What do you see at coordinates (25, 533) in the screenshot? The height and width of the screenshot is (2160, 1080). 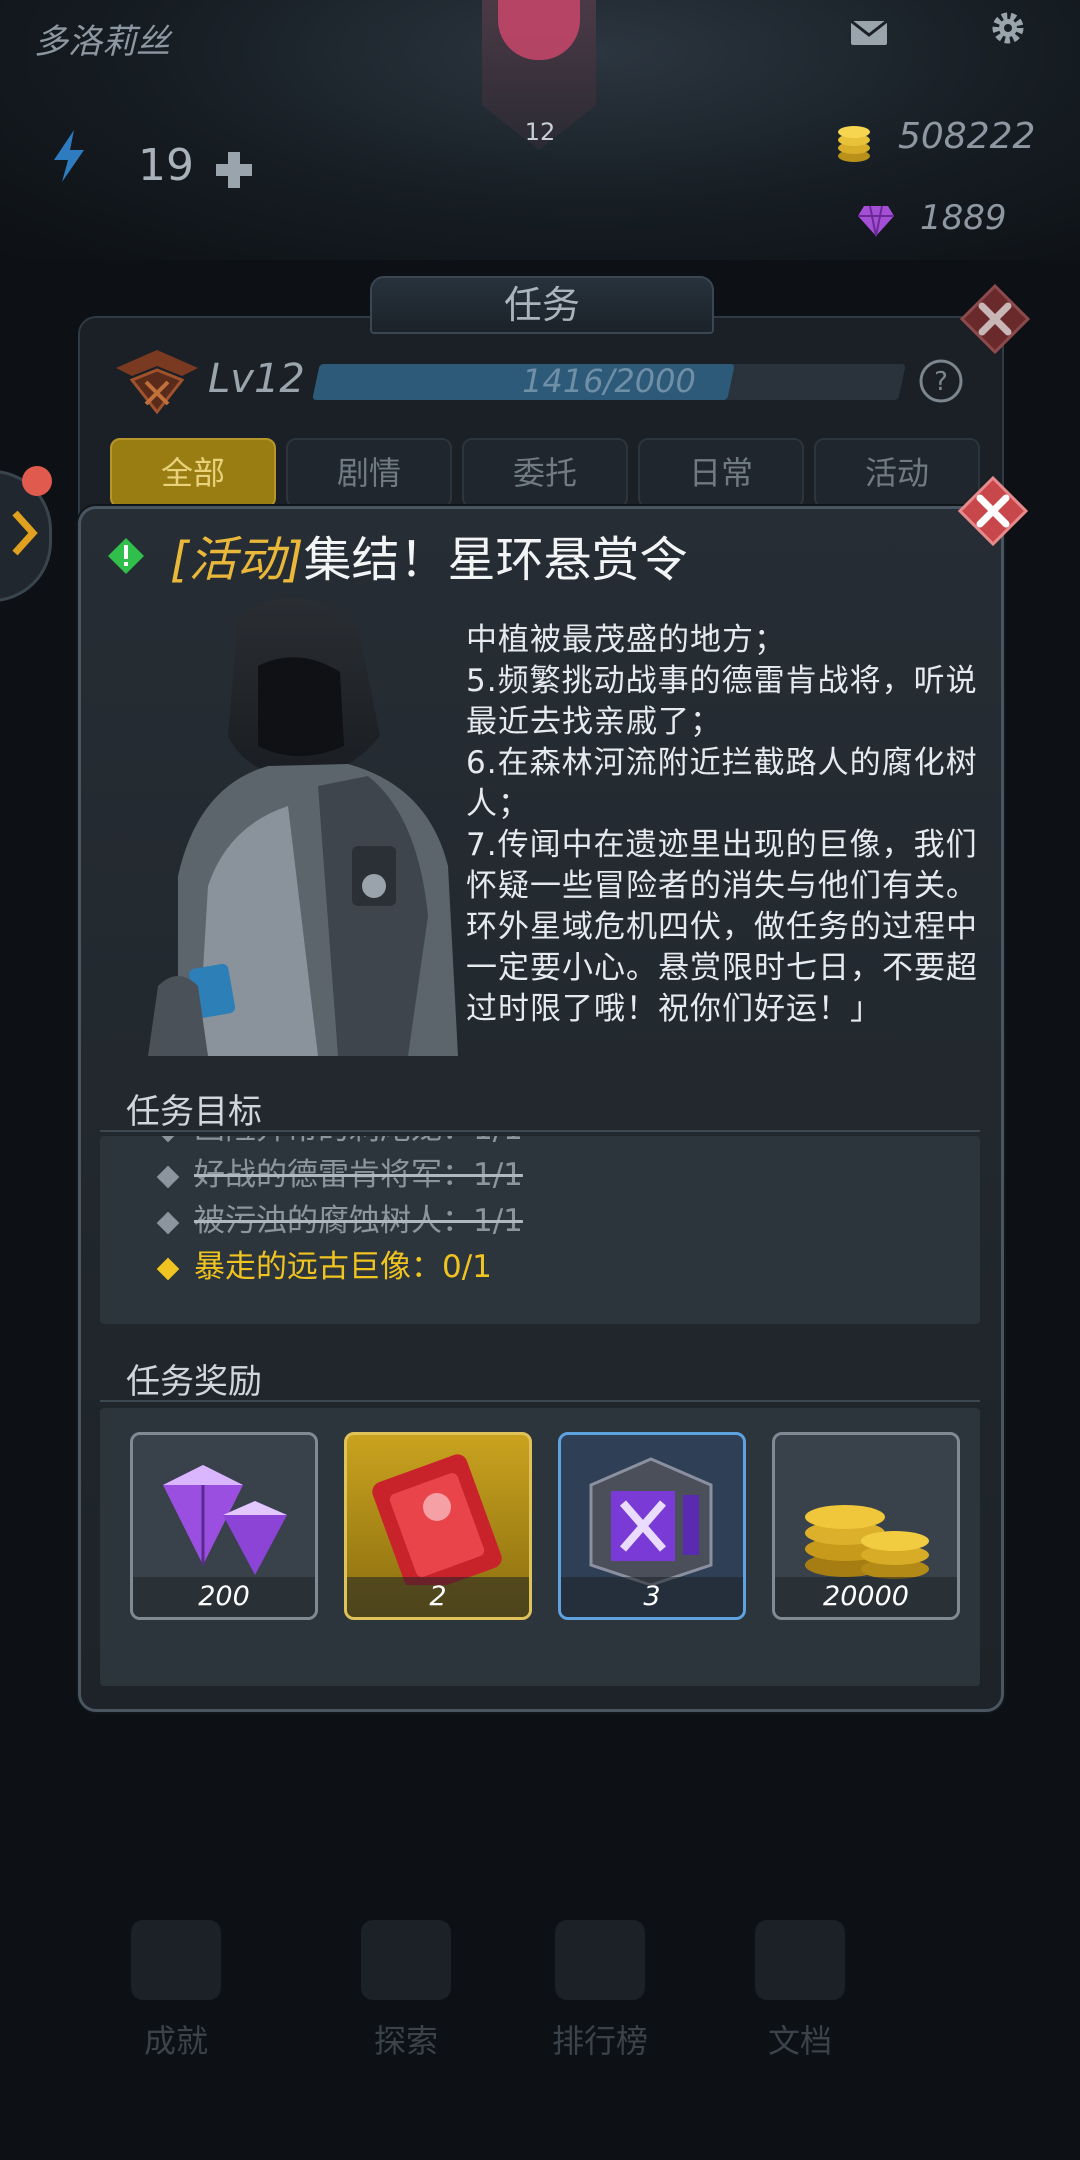 I see `chevron-right-icon` at bounding box center [25, 533].